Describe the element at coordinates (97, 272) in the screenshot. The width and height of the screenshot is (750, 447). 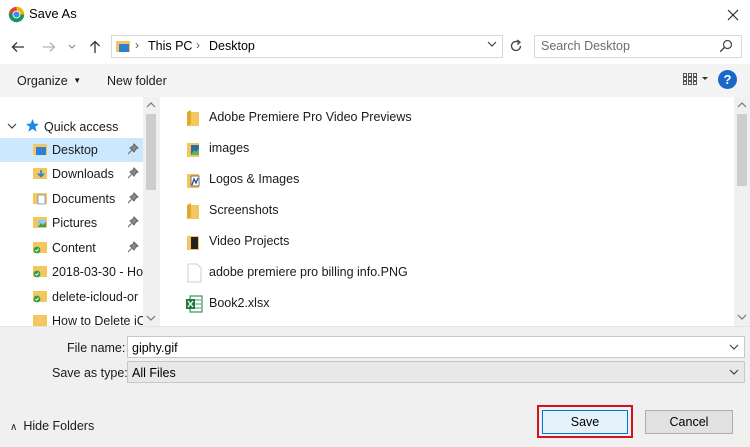
I see `nav-item-label: 2018-03-30 - Ho` at that location.